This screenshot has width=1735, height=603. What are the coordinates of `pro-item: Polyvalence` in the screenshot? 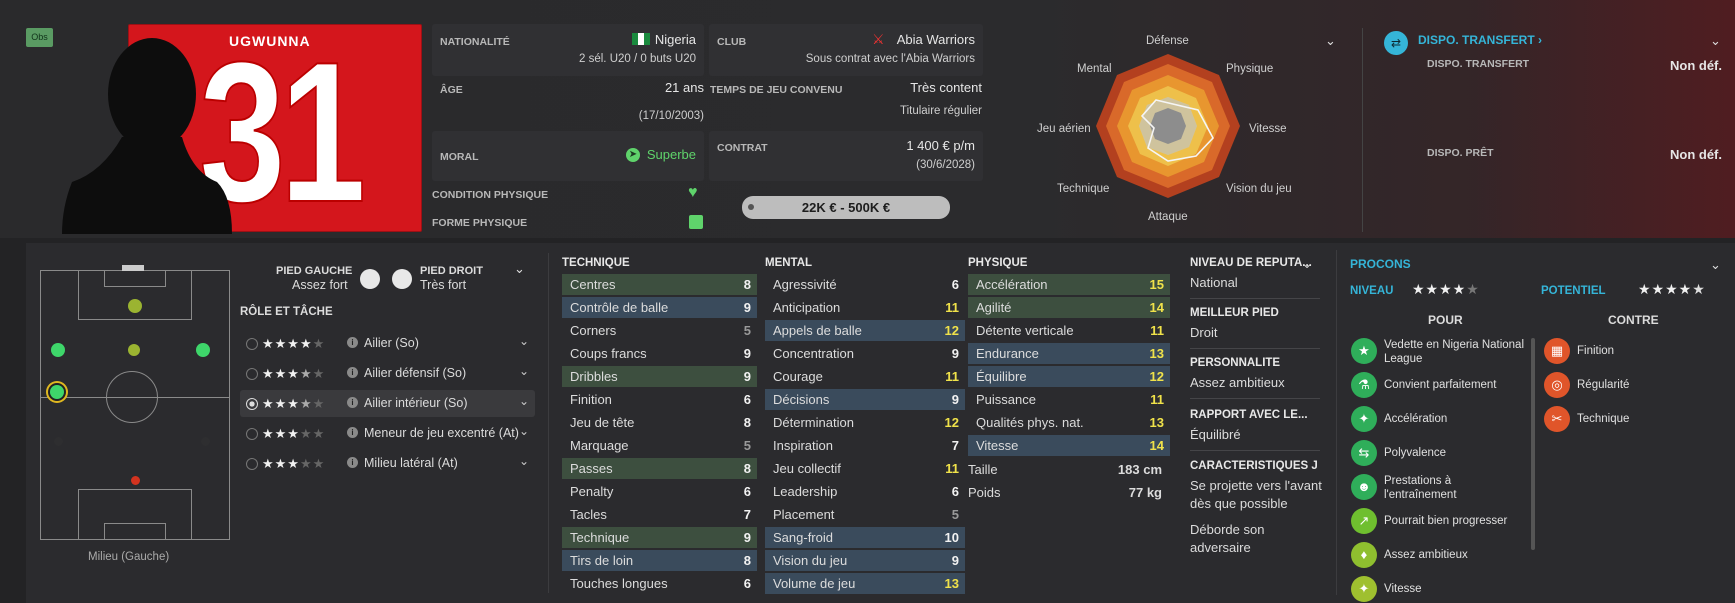 It's located at (1454, 453).